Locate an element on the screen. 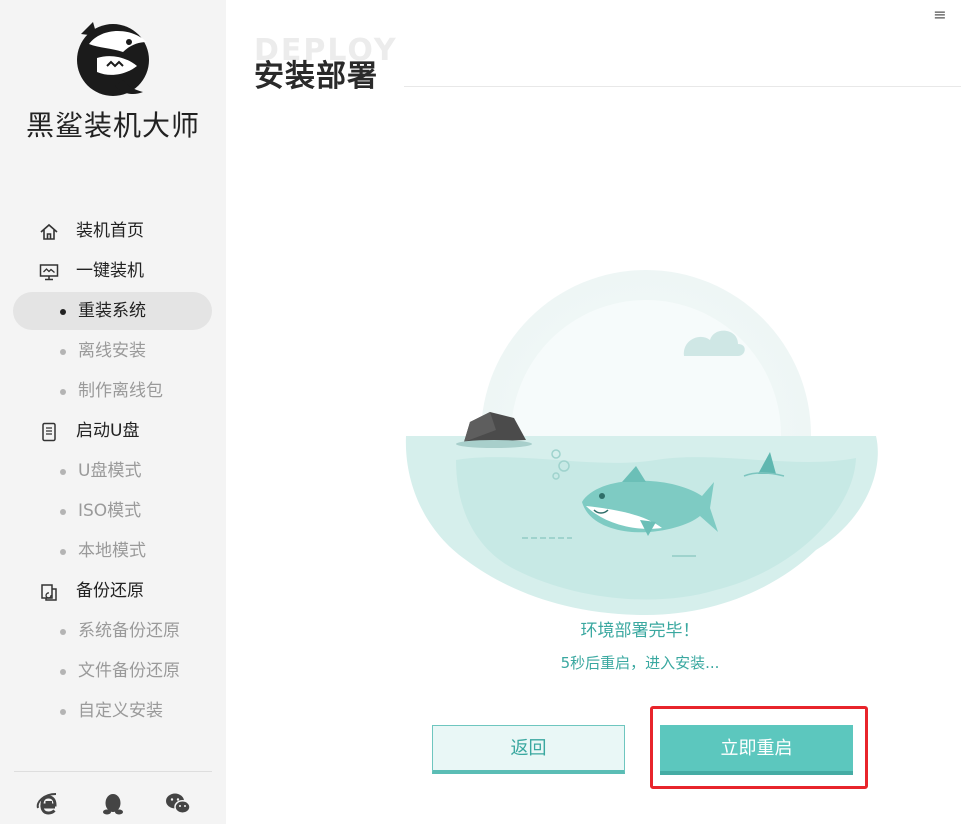  sidebar-item-label: 自定义安装 is located at coordinates (120, 711).